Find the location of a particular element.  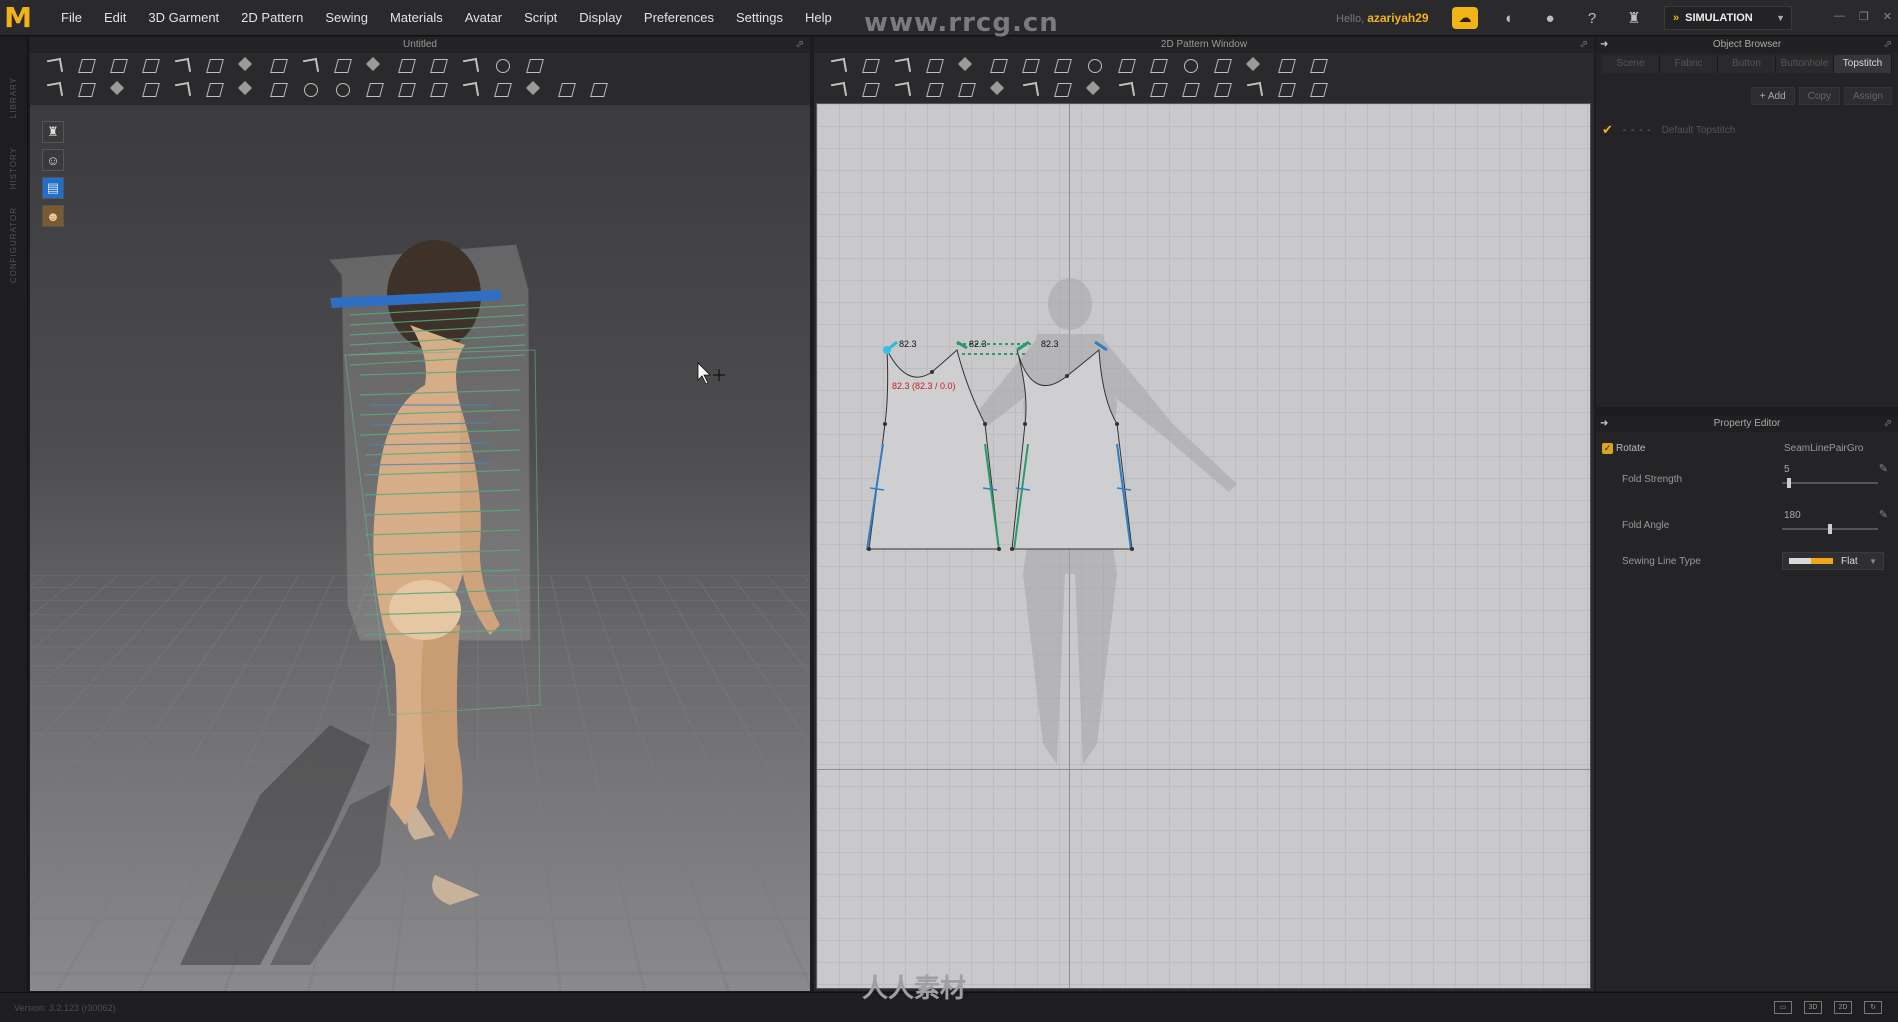

fold-icon is located at coordinates (246, 65).